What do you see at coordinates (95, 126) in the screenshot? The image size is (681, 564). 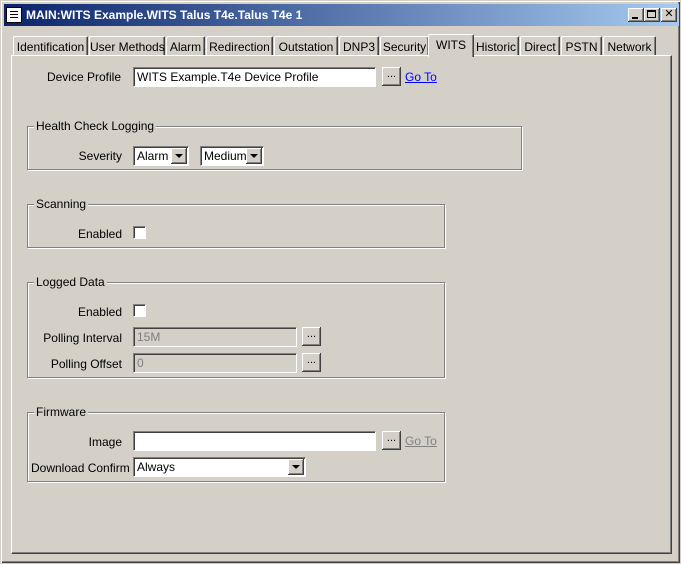 I see `health-check-logging-title: Health Check Logging` at bounding box center [95, 126].